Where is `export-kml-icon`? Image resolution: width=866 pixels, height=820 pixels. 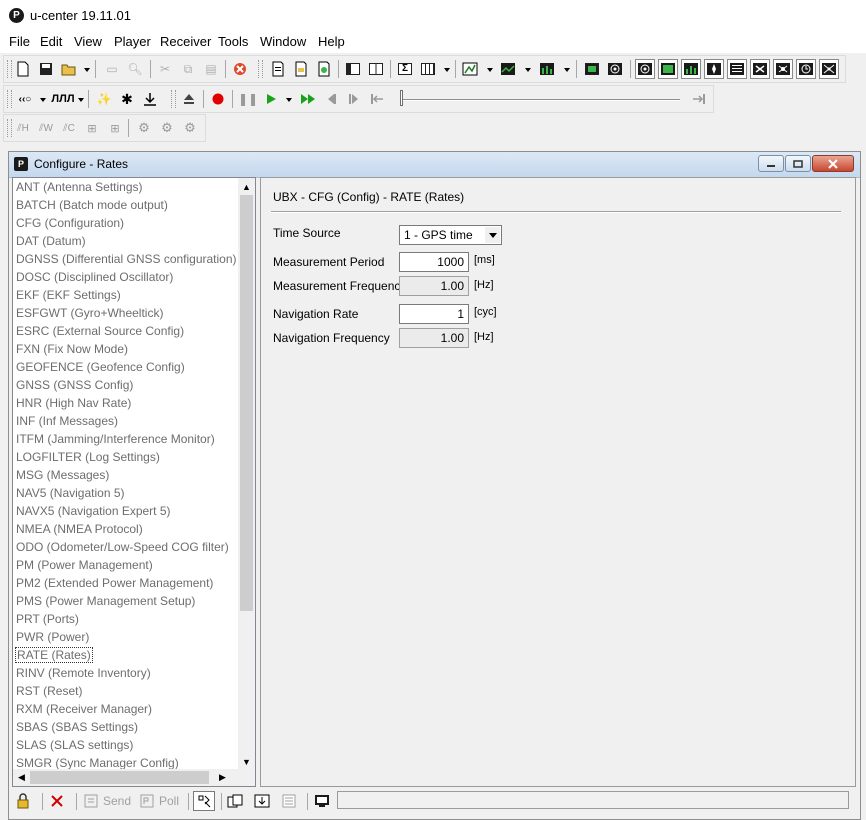
export-kml-icon is located at coordinates (301, 69).